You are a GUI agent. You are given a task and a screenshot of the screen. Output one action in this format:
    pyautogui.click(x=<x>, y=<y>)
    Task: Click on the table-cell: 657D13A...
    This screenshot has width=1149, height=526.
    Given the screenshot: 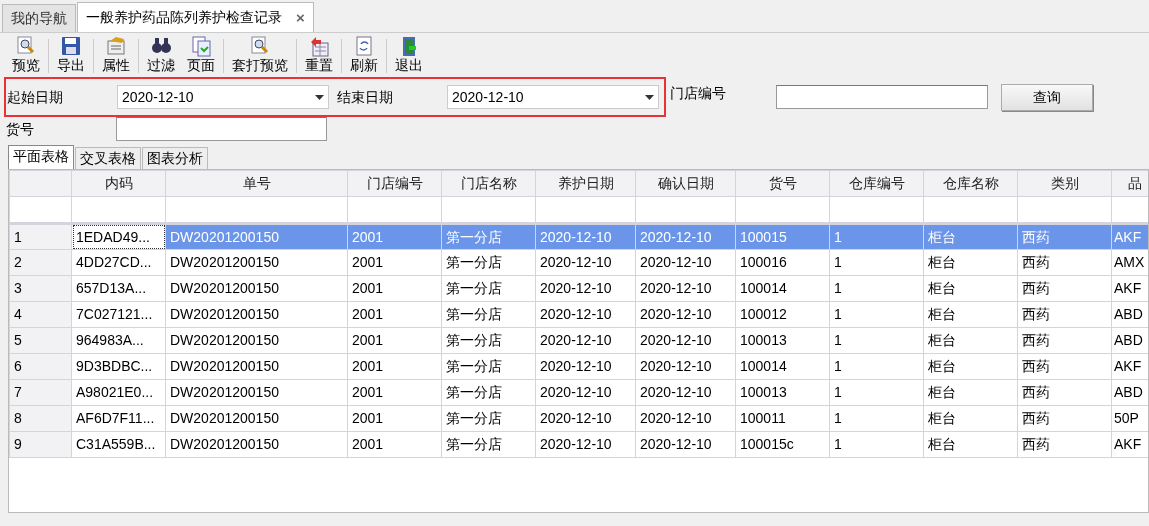 What is the action you would take?
    pyautogui.click(x=118, y=288)
    